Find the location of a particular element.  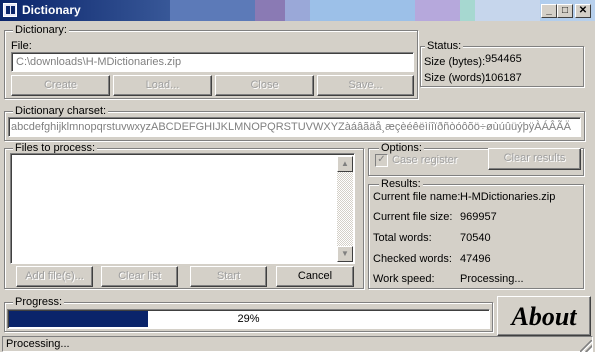

size-bytes-value: 954465 is located at coordinates (503, 59).